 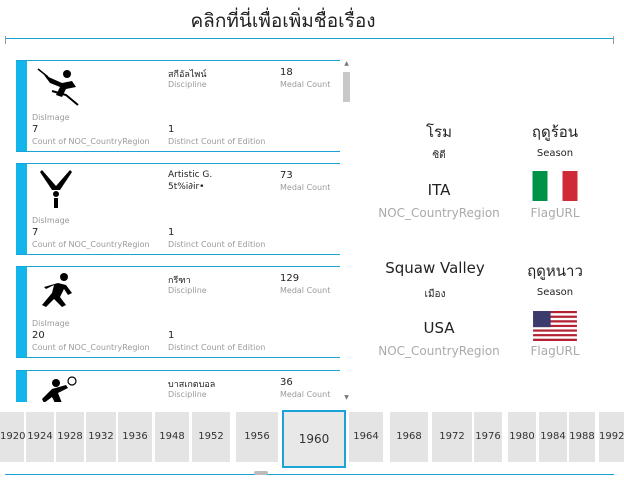 What do you see at coordinates (59, 389) in the screenshot?
I see `volleyball-pictogram-icon` at bounding box center [59, 389].